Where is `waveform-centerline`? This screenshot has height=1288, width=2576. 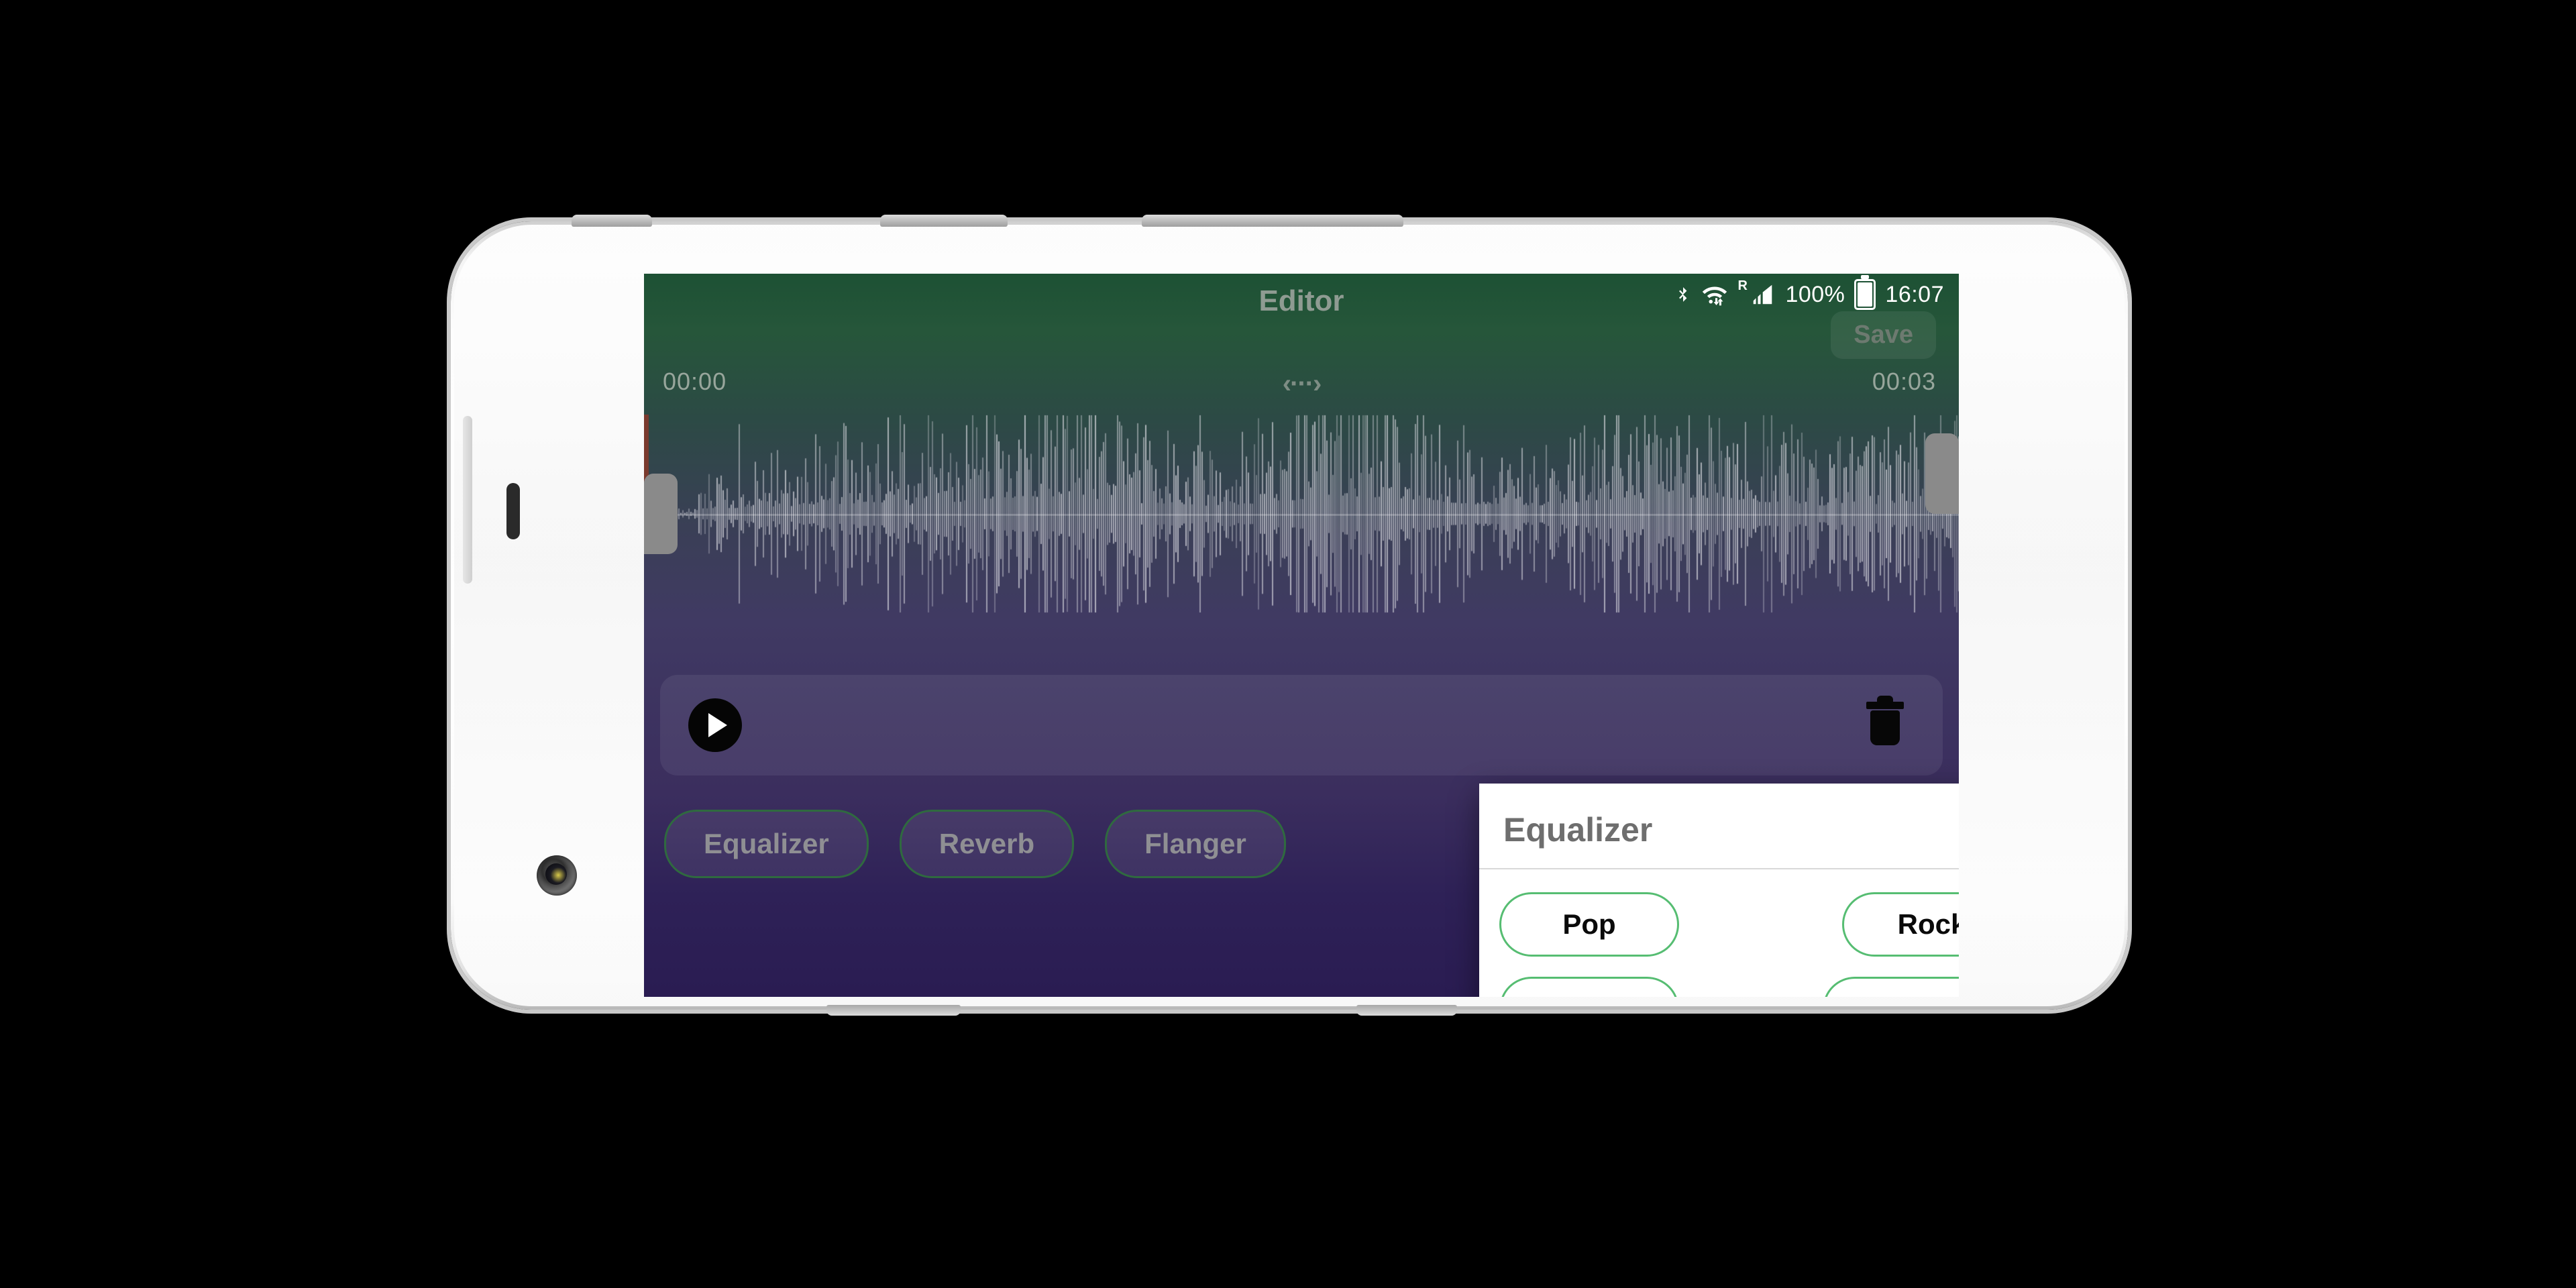
waveform-centerline is located at coordinates (1301, 515).